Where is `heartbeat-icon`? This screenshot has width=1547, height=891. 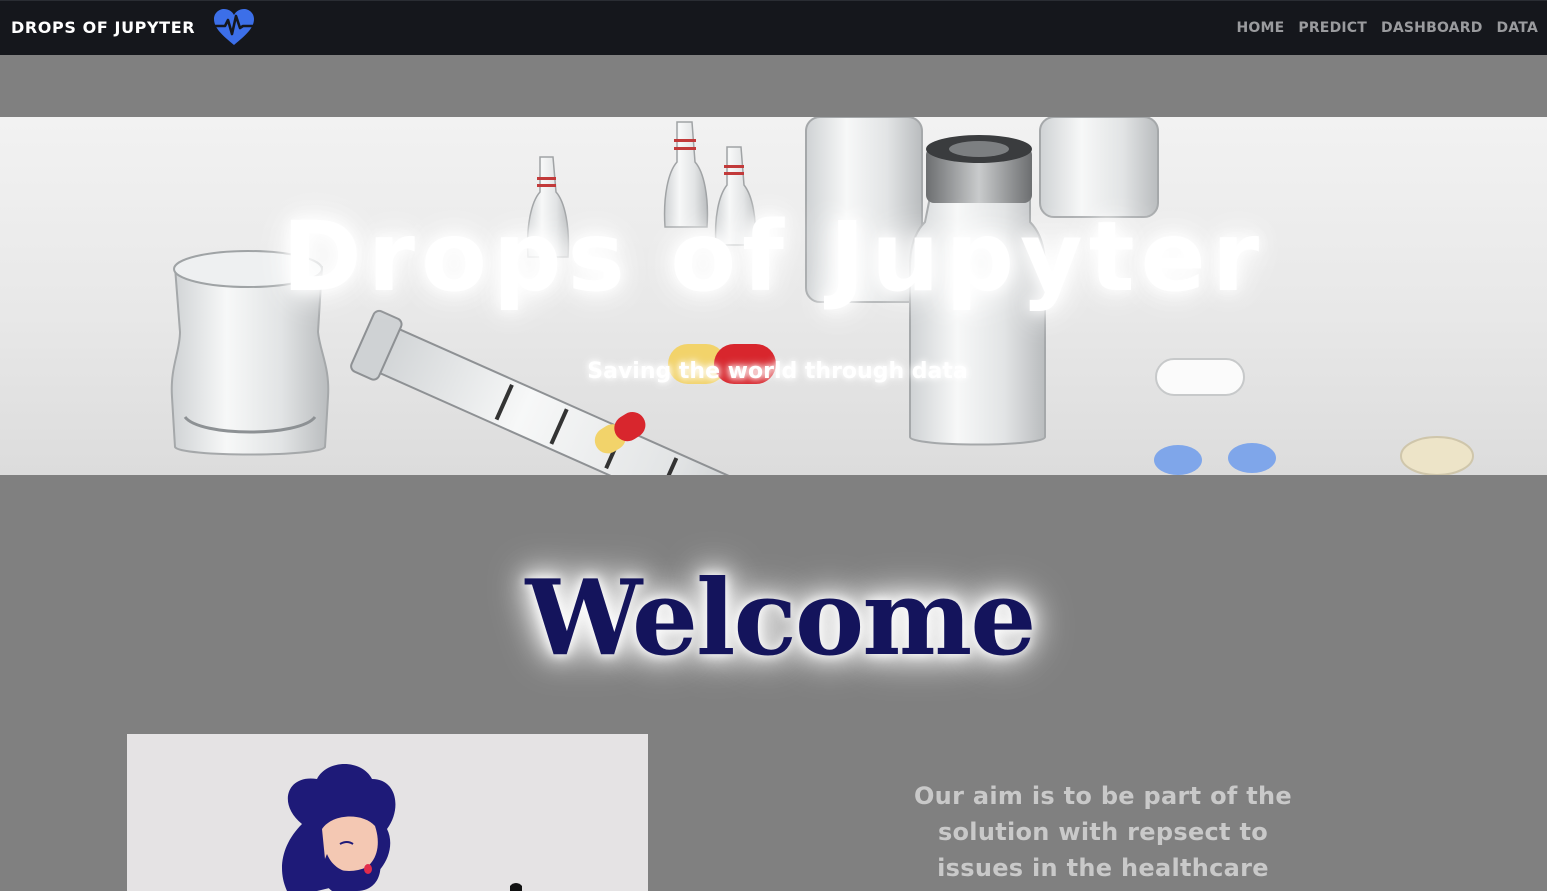 heartbeat-icon is located at coordinates (234, 27).